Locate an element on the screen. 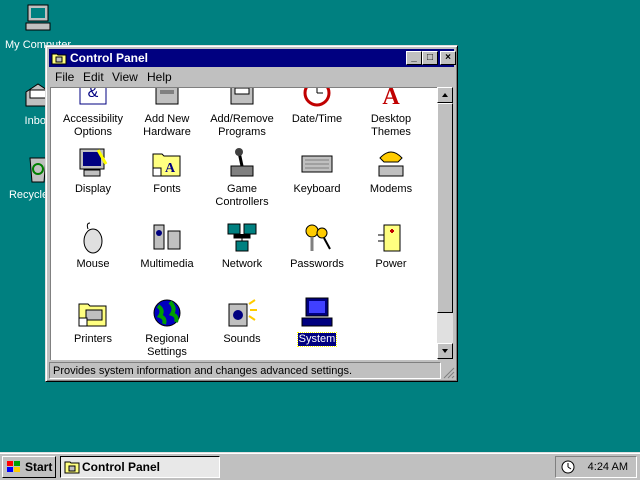  arrow-down-icon is located at coordinates (445, 351).